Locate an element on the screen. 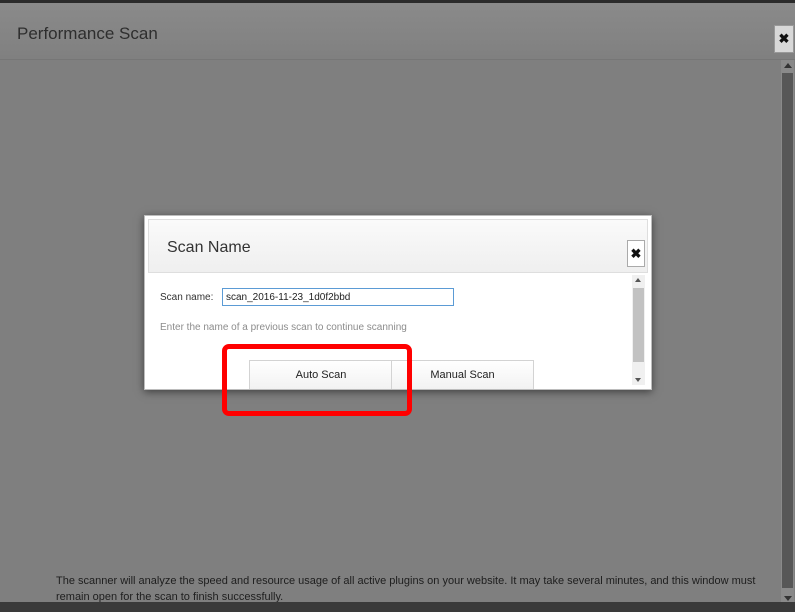 Image resolution: width=795 pixels, height=612 pixels. window-scrollbar is located at coordinates (787, 332).